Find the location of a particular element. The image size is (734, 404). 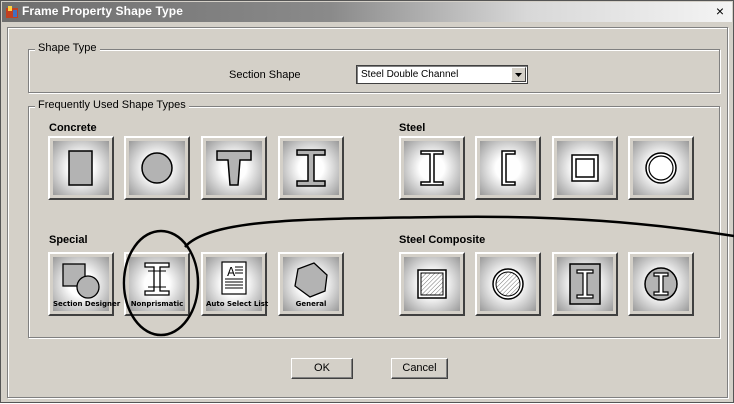

category-steel: Steel is located at coordinates (412, 128).